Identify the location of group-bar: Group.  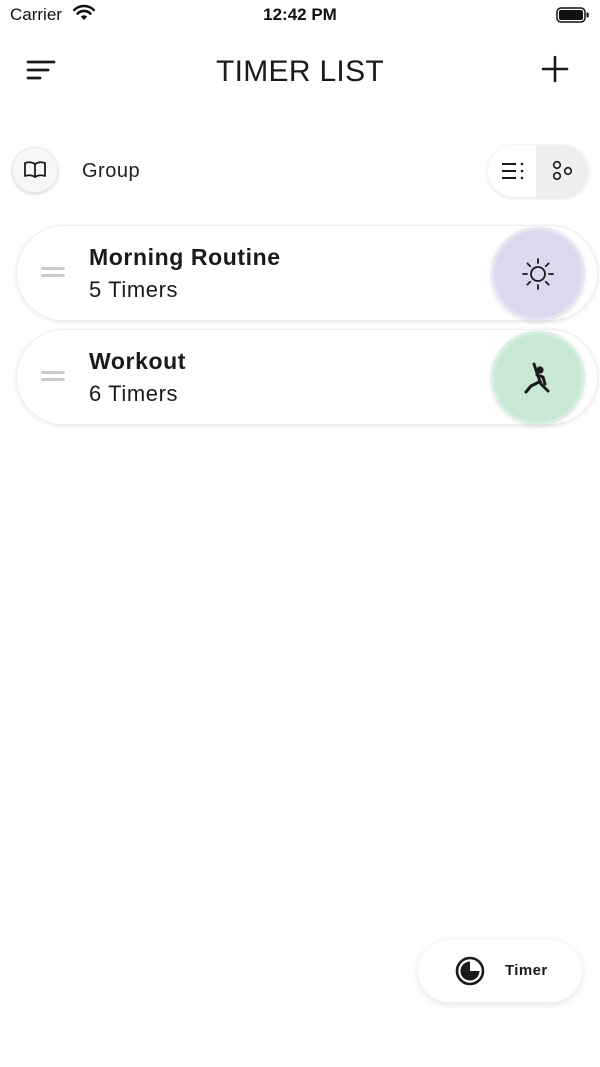
(300, 172).